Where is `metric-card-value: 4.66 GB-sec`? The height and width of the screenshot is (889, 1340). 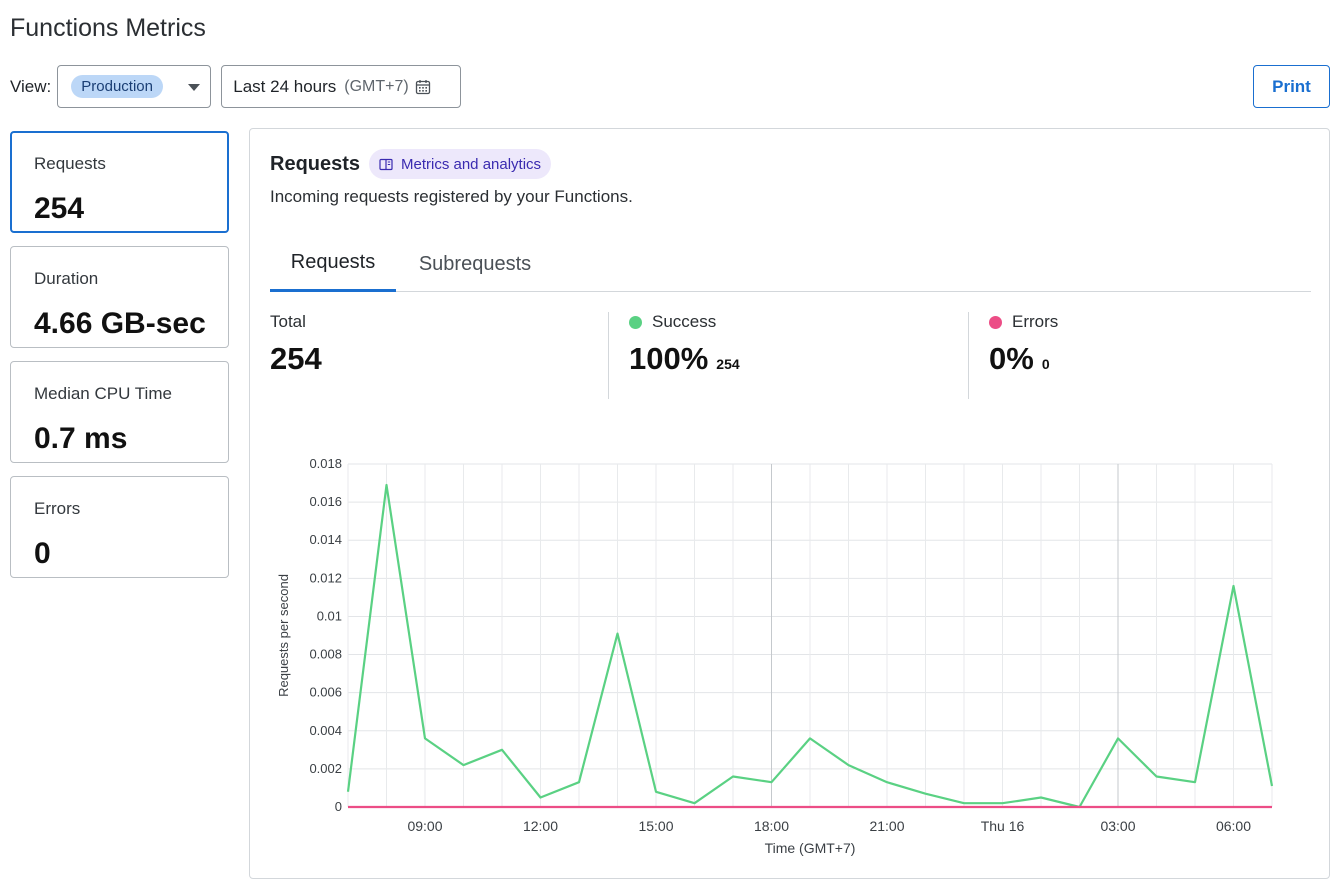
metric-card-value: 4.66 GB-sec is located at coordinates (120, 323).